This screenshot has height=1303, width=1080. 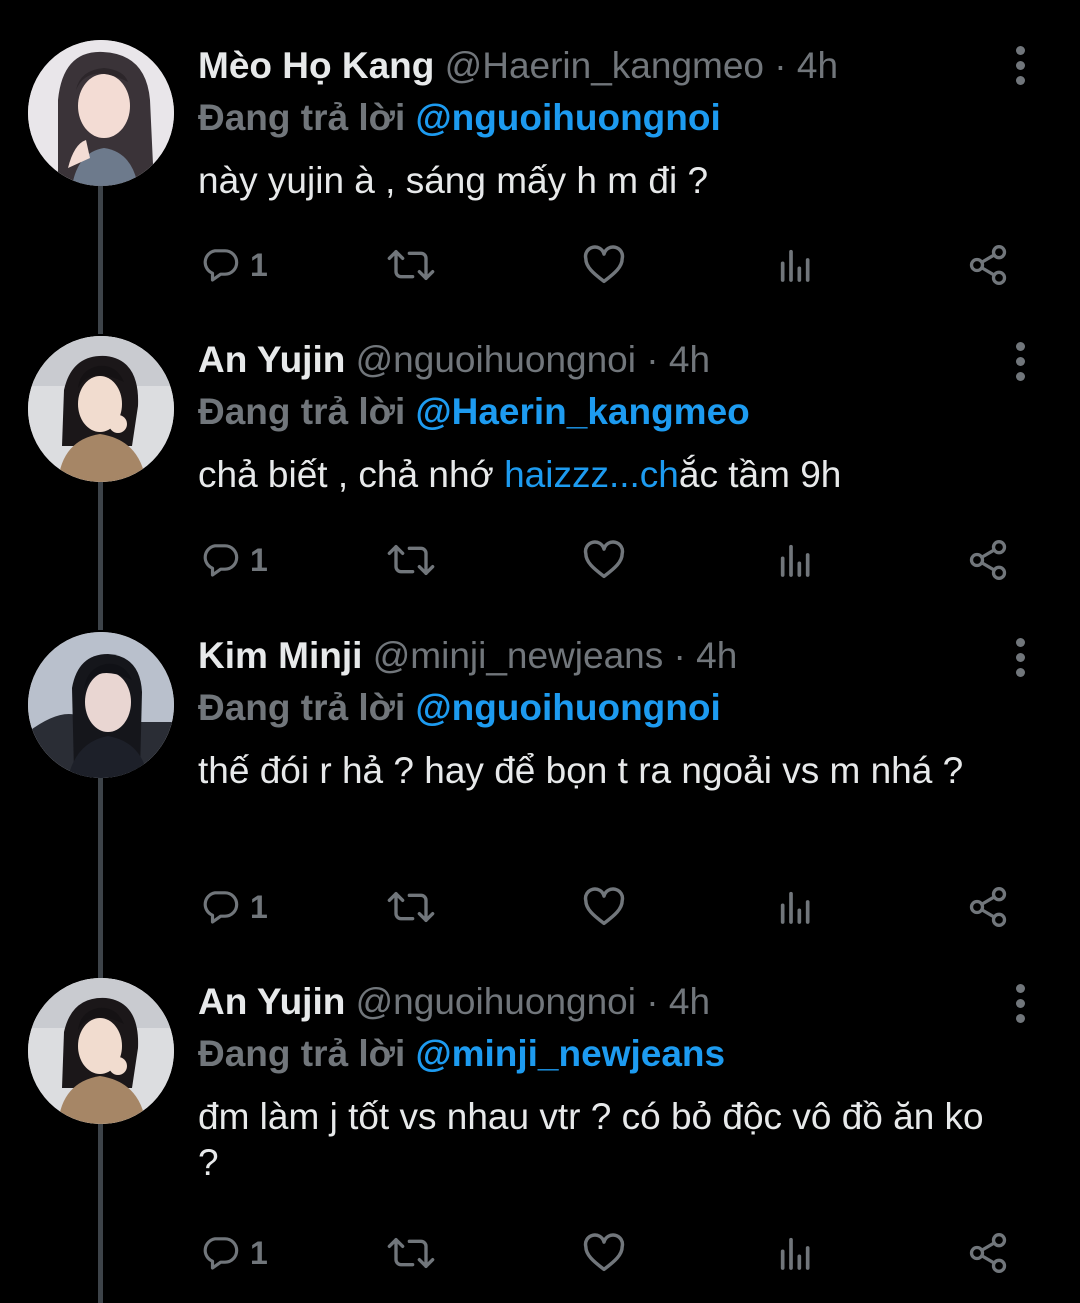 I want to click on tweet-header: Kim Minji @minji_newjeans · 4h, so click(x=609, y=656).